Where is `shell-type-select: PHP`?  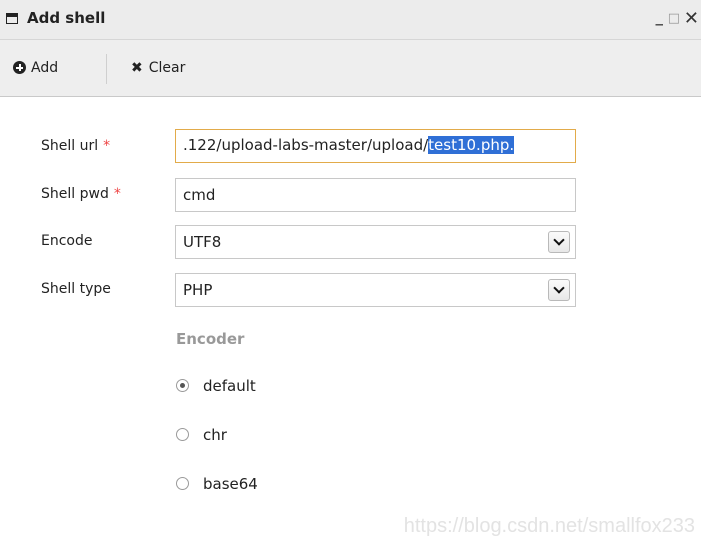
shell-type-select: PHP is located at coordinates (375, 290).